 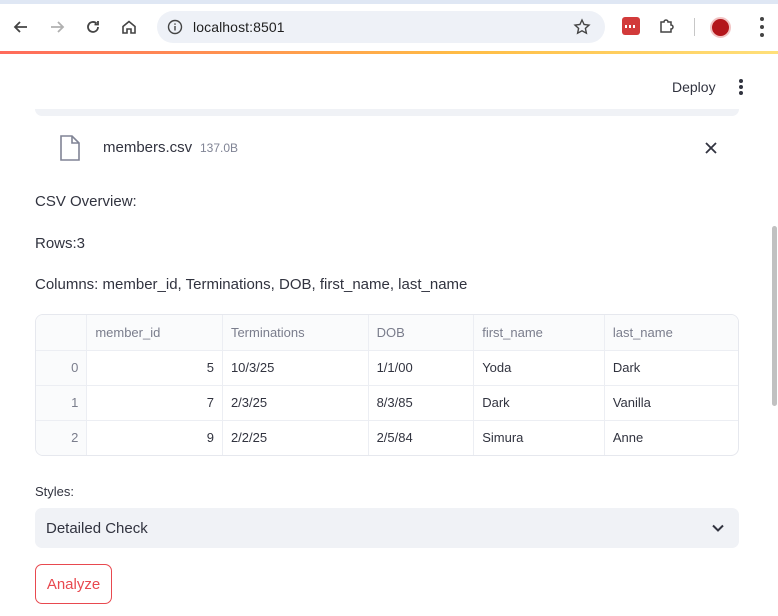 What do you see at coordinates (631, 26) in the screenshot?
I see `password-extension-icon` at bounding box center [631, 26].